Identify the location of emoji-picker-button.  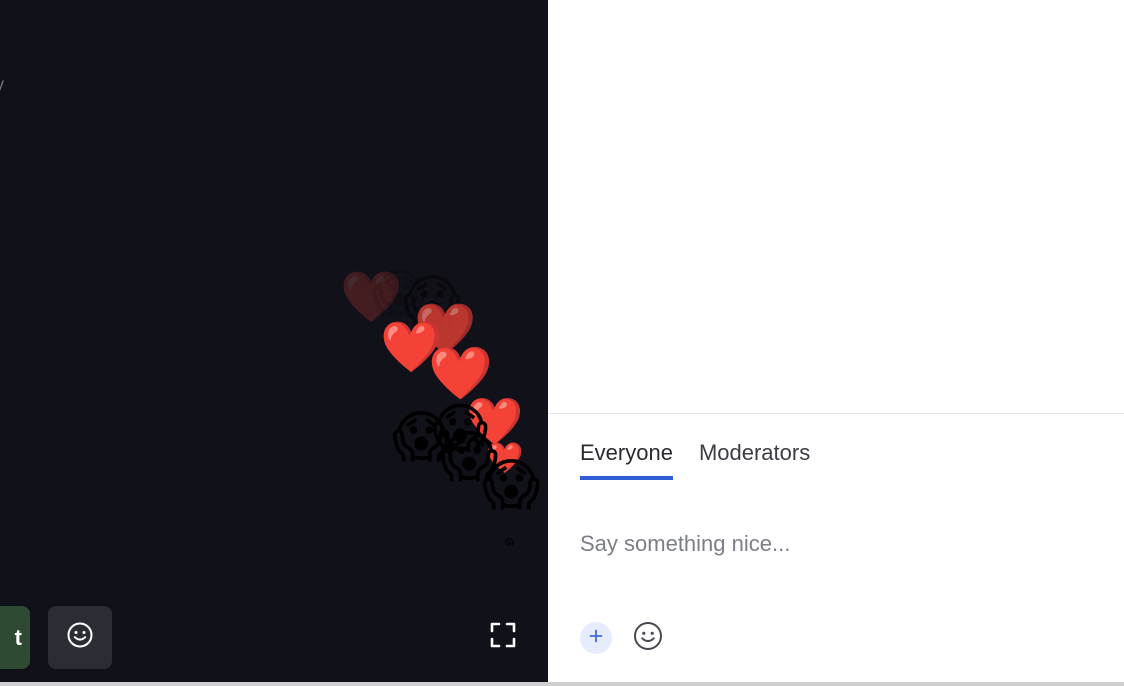
(648, 638).